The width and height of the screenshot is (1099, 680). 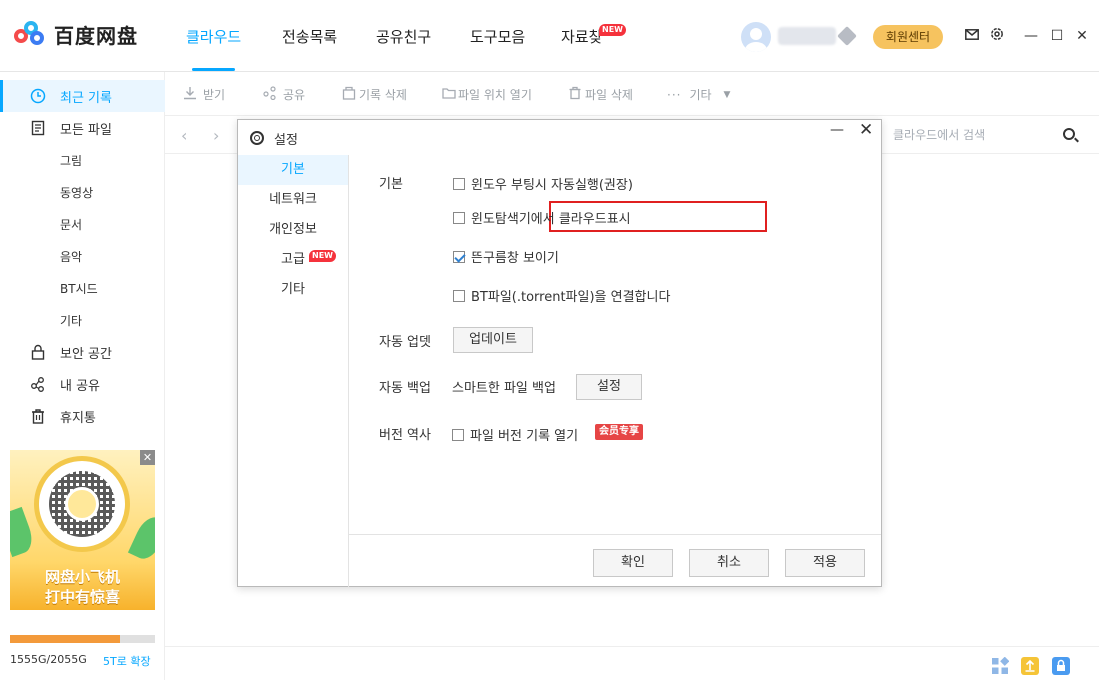 I want to click on maximize-button: ☐, so click(x=1057, y=36).